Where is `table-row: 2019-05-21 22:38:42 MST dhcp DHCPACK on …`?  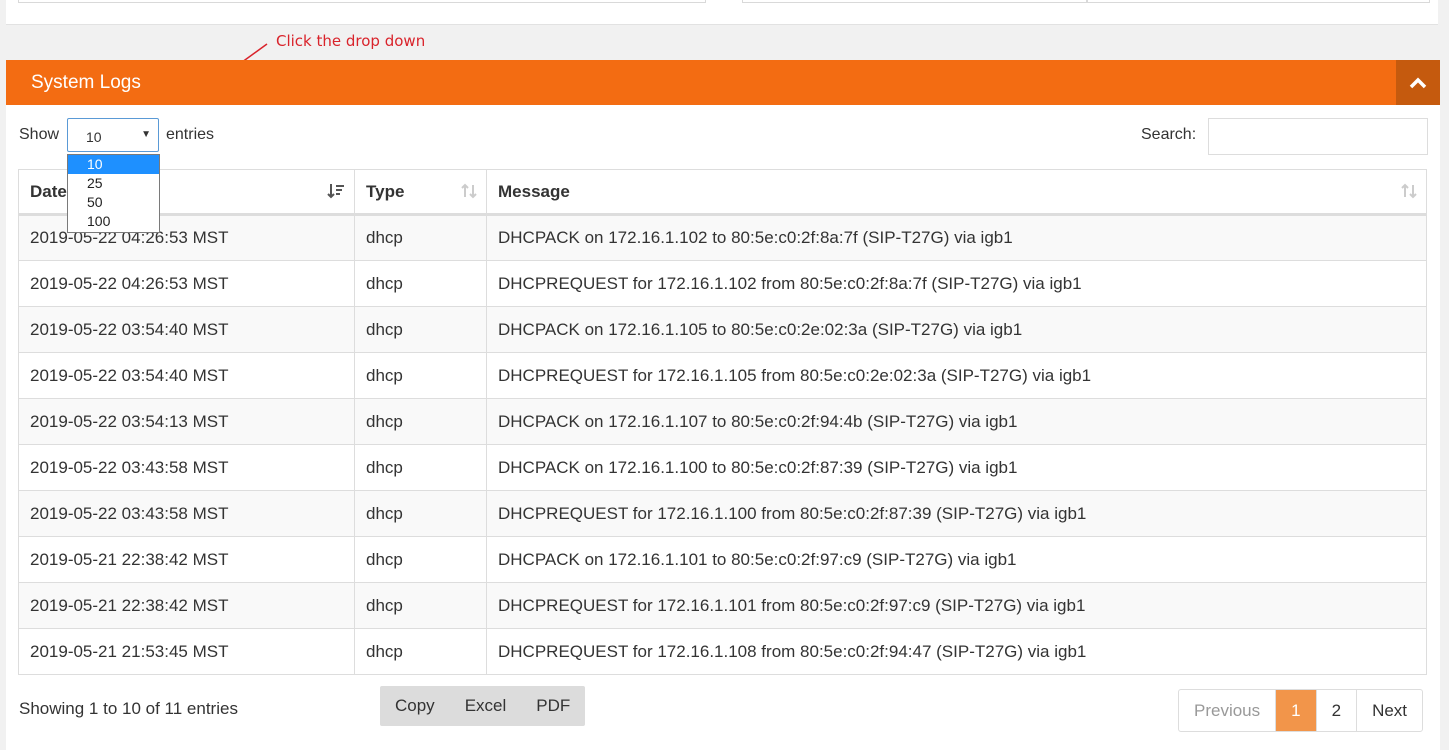 table-row: 2019-05-21 22:38:42 MST dhcp DHCPACK on … is located at coordinates (722, 559).